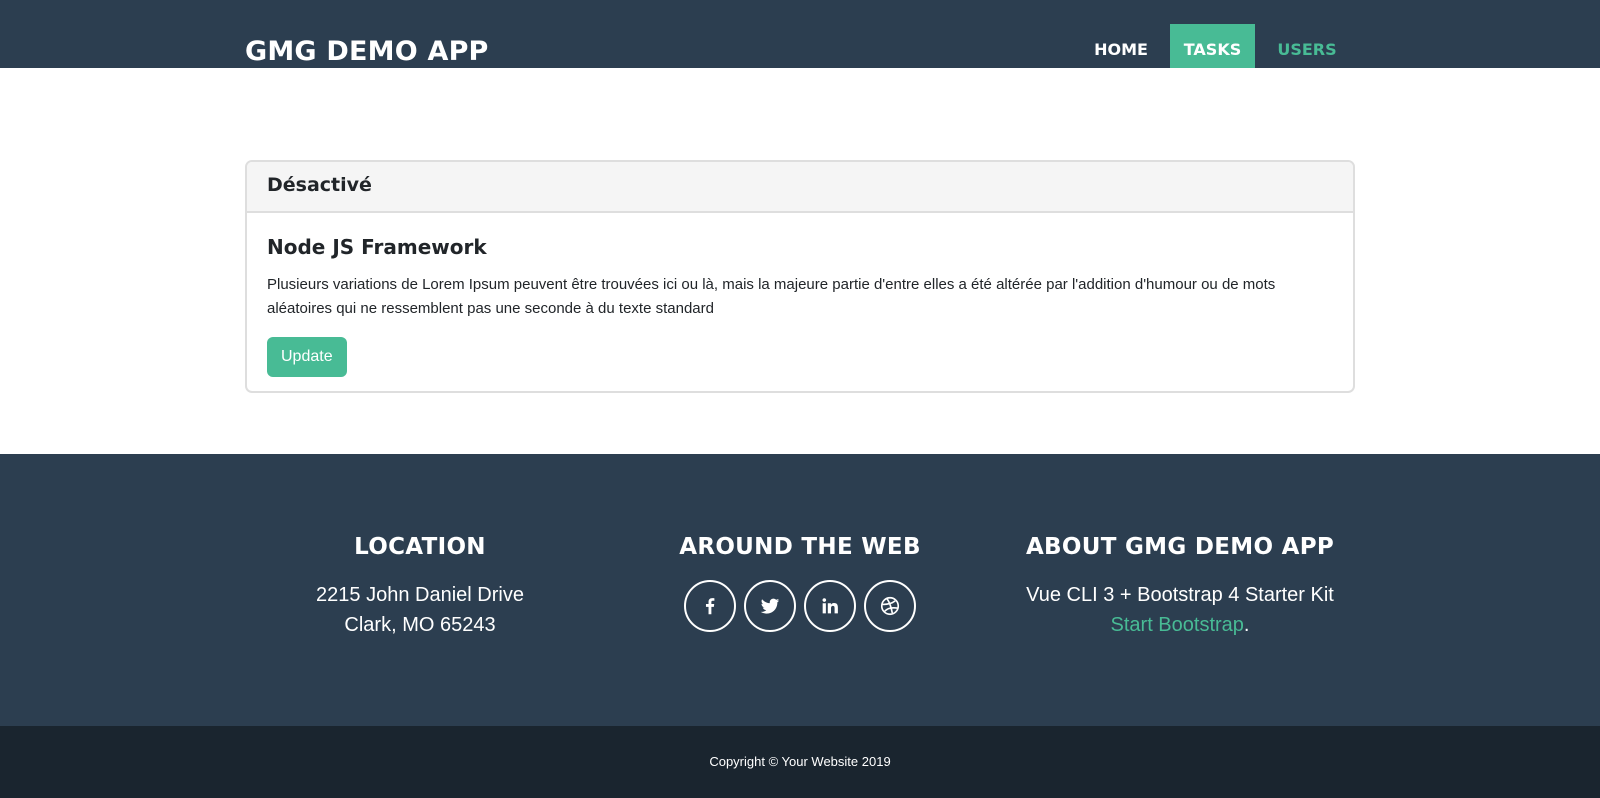 This screenshot has width=1600, height=798. I want to click on location-title: LOCATION, so click(420, 547).